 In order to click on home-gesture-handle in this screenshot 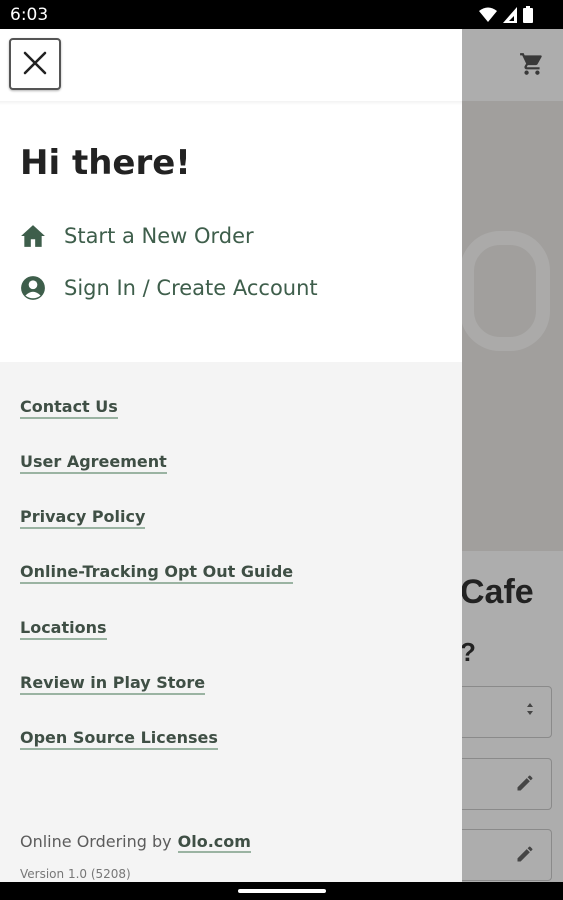, I will do `click(282, 891)`.